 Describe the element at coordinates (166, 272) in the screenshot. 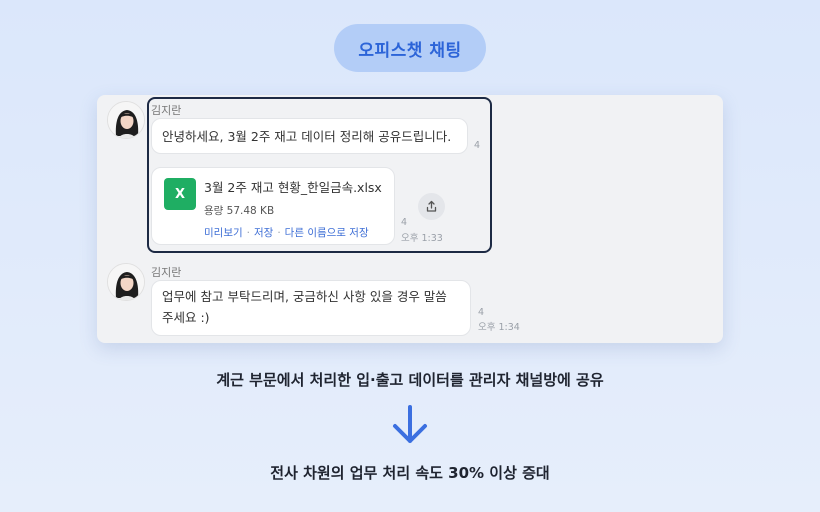

I see `sender-name: 김지란` at that location.